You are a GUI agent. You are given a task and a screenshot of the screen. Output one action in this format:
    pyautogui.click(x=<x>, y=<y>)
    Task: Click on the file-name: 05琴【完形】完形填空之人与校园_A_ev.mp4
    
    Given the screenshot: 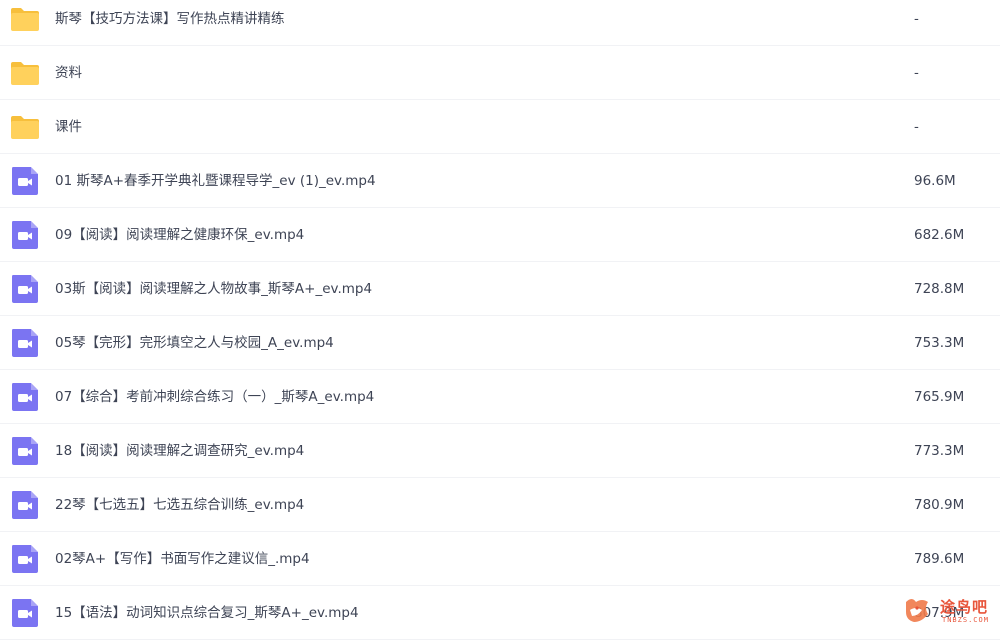 What is the action you would take?
    pyautogui.click(x=194, y=343)
    